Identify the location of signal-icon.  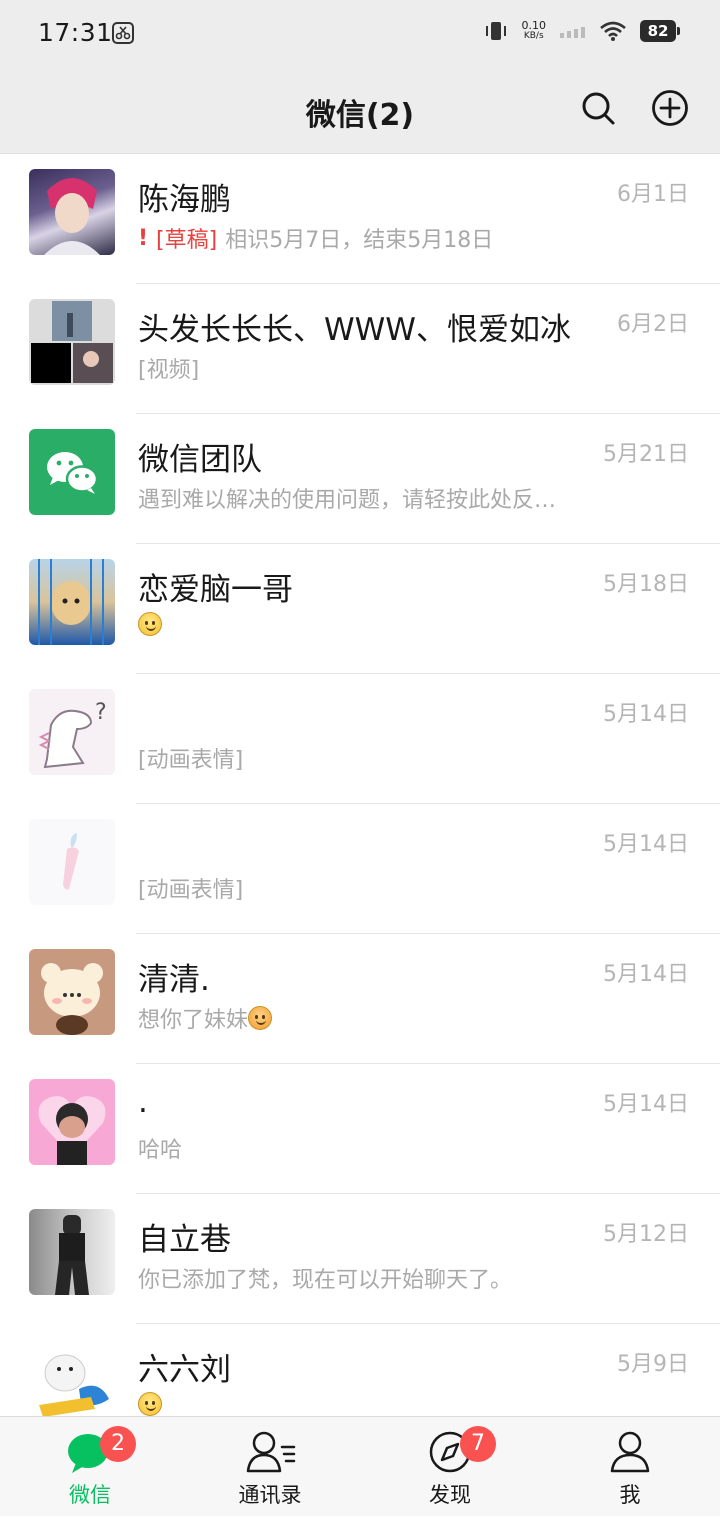
(572, 32).